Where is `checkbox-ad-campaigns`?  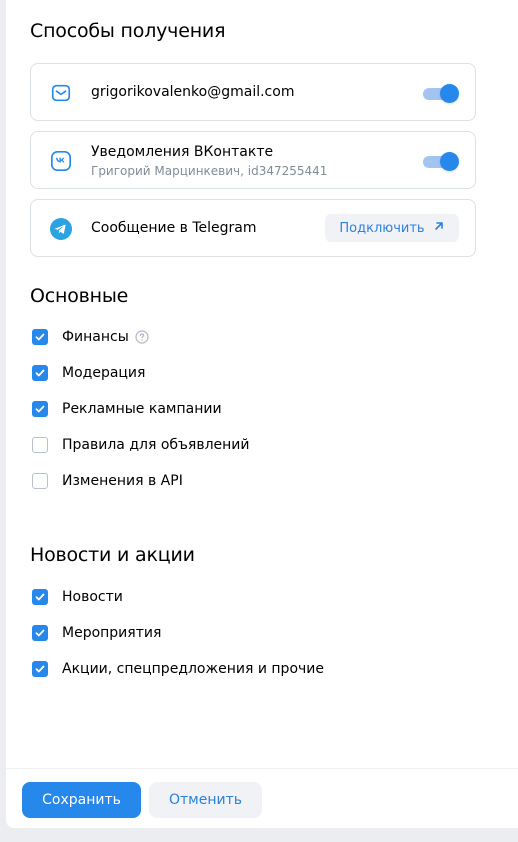
checkbox-ad-campaigns is located at coordinates (40, 409).